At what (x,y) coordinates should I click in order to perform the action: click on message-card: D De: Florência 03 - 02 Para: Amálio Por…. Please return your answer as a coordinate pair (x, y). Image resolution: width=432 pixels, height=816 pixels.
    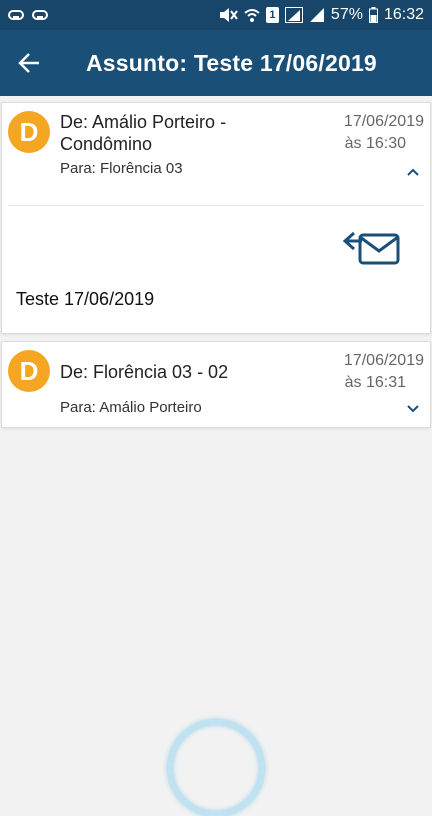
    Looking at the image, I should click on (216, 384).